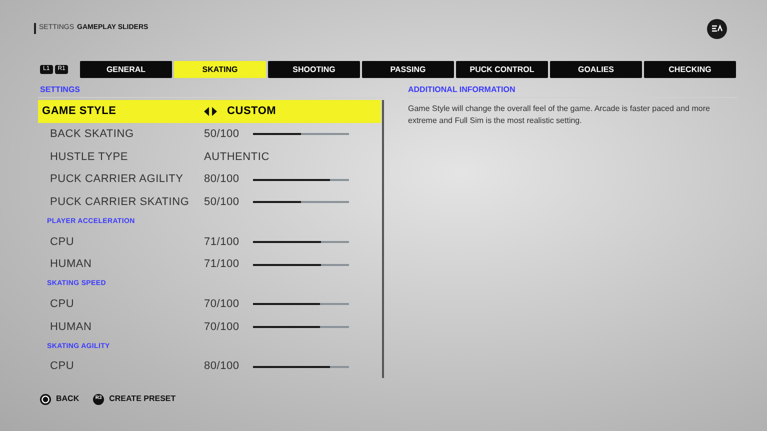 The image size is (767, 431). What do you see at coordinates (408, 69) in the screenshot?
I see `tab: PASSING` at bounding box center [408, 69].